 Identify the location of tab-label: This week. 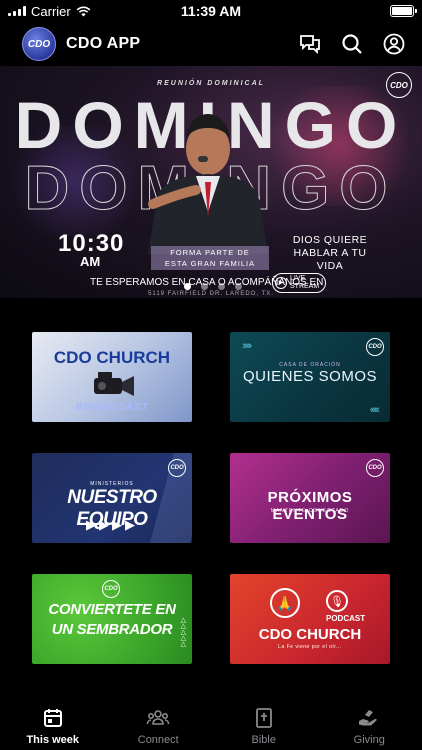
(53, 740).